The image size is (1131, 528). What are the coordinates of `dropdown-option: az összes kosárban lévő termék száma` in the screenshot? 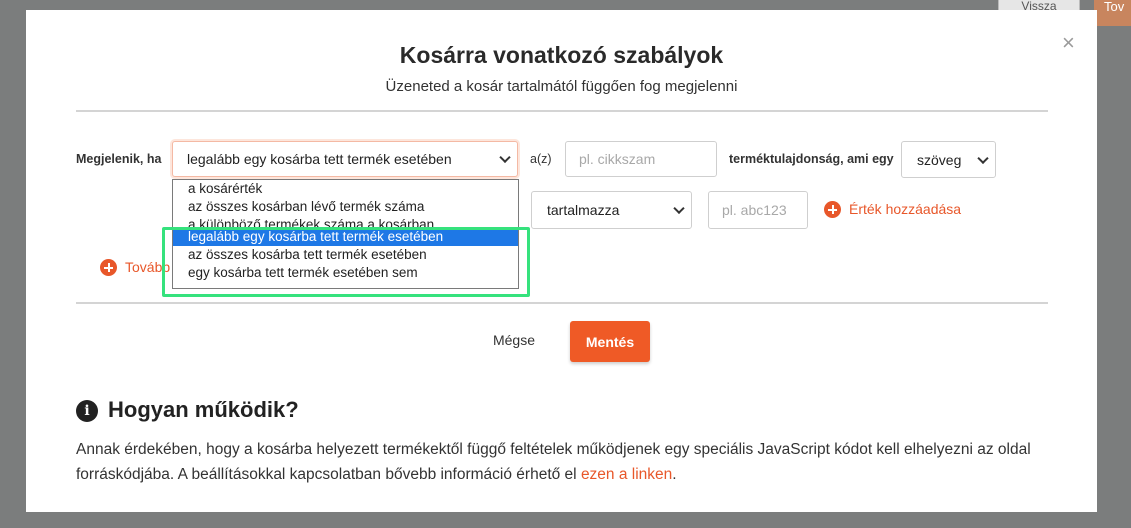 It's located at (345, 207).